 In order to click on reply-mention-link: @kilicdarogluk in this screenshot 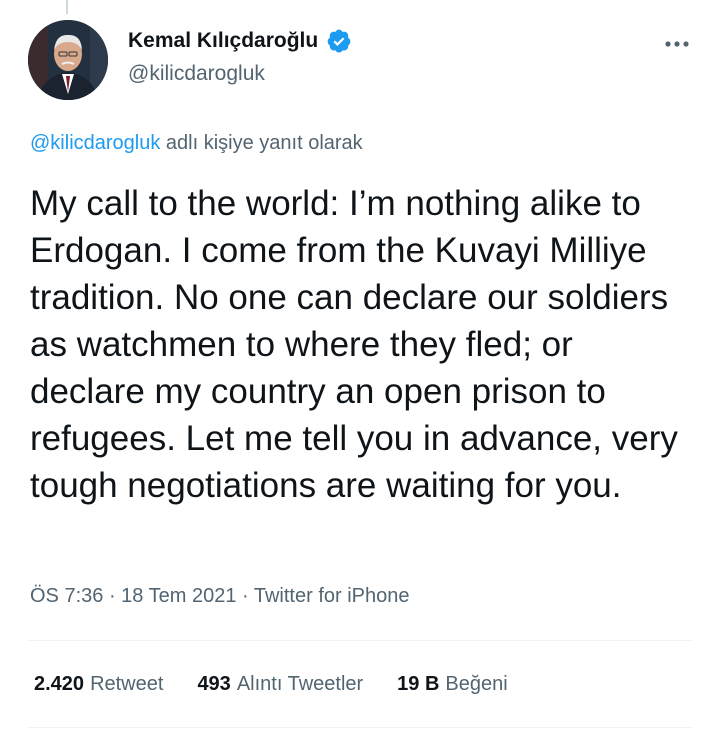, I will do `click(95, 143)`.